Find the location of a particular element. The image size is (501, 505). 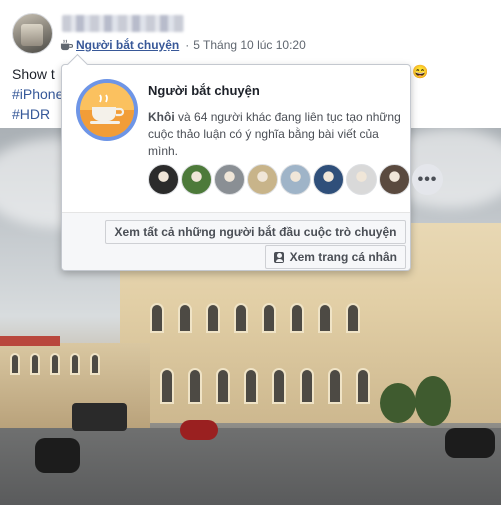

hashtag-hdr: #HDR is located at coordinates (31, 114).